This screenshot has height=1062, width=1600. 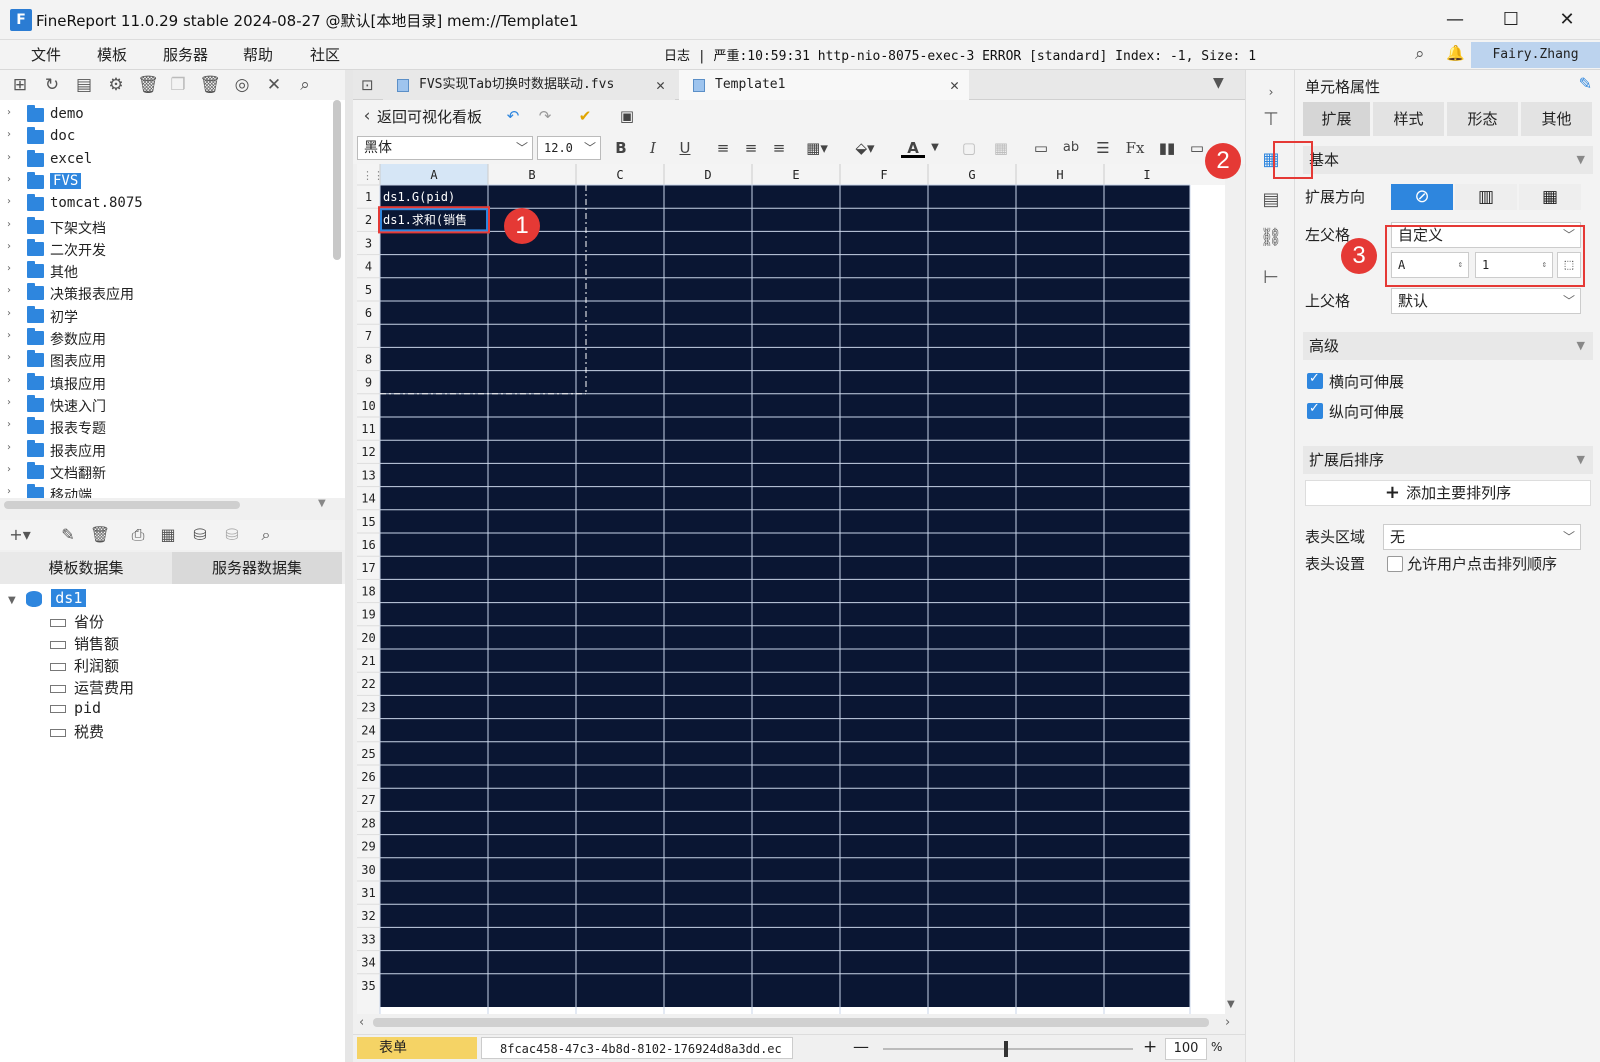 What do you see at coordinates (84, 85) in the screenshot?
I see `locate-icon: ▤` at bounding box center [84, 85].